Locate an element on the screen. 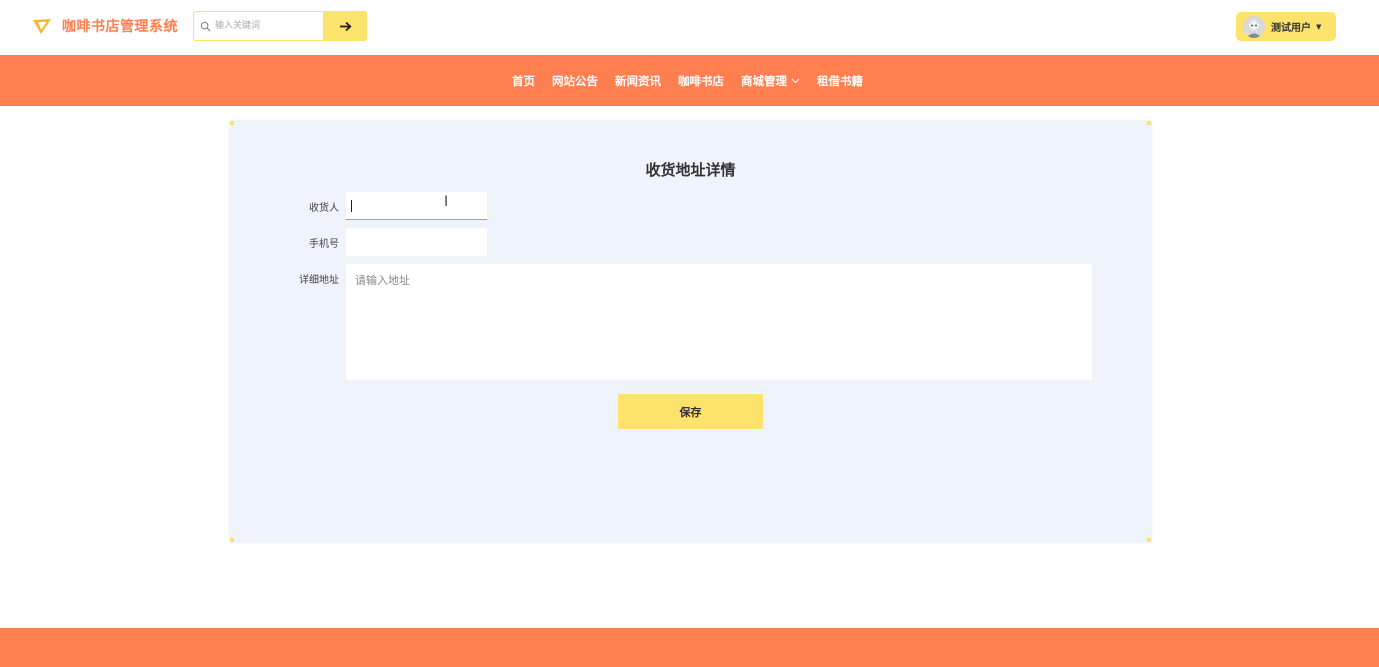 The image size is (1379, 667). nav-item-home: 首页 is located at coordinates (523, 81).